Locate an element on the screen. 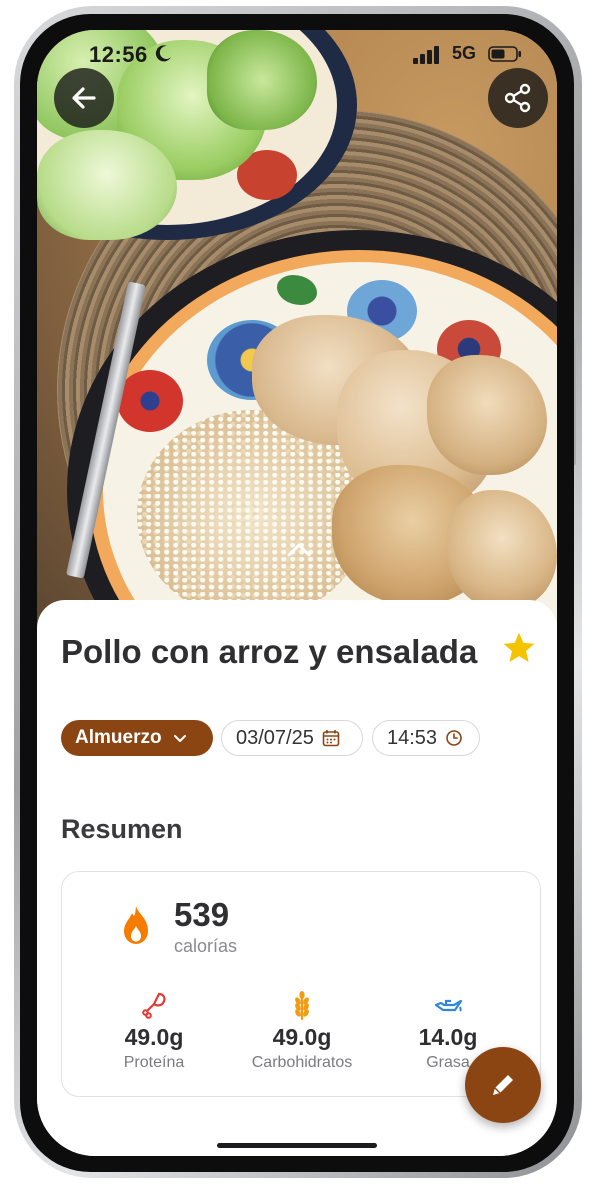 Image resolution: width=594 pixels, height=1186 pixels. moon-icon is located at coordinates (163, 53).